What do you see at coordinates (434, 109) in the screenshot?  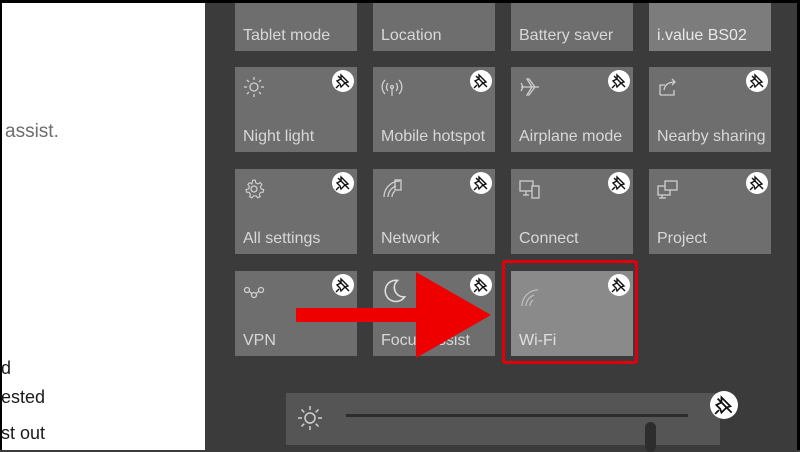 I see `tile-mobile-hotspot: Mobile hotspot` at bounding box center [434, 109].